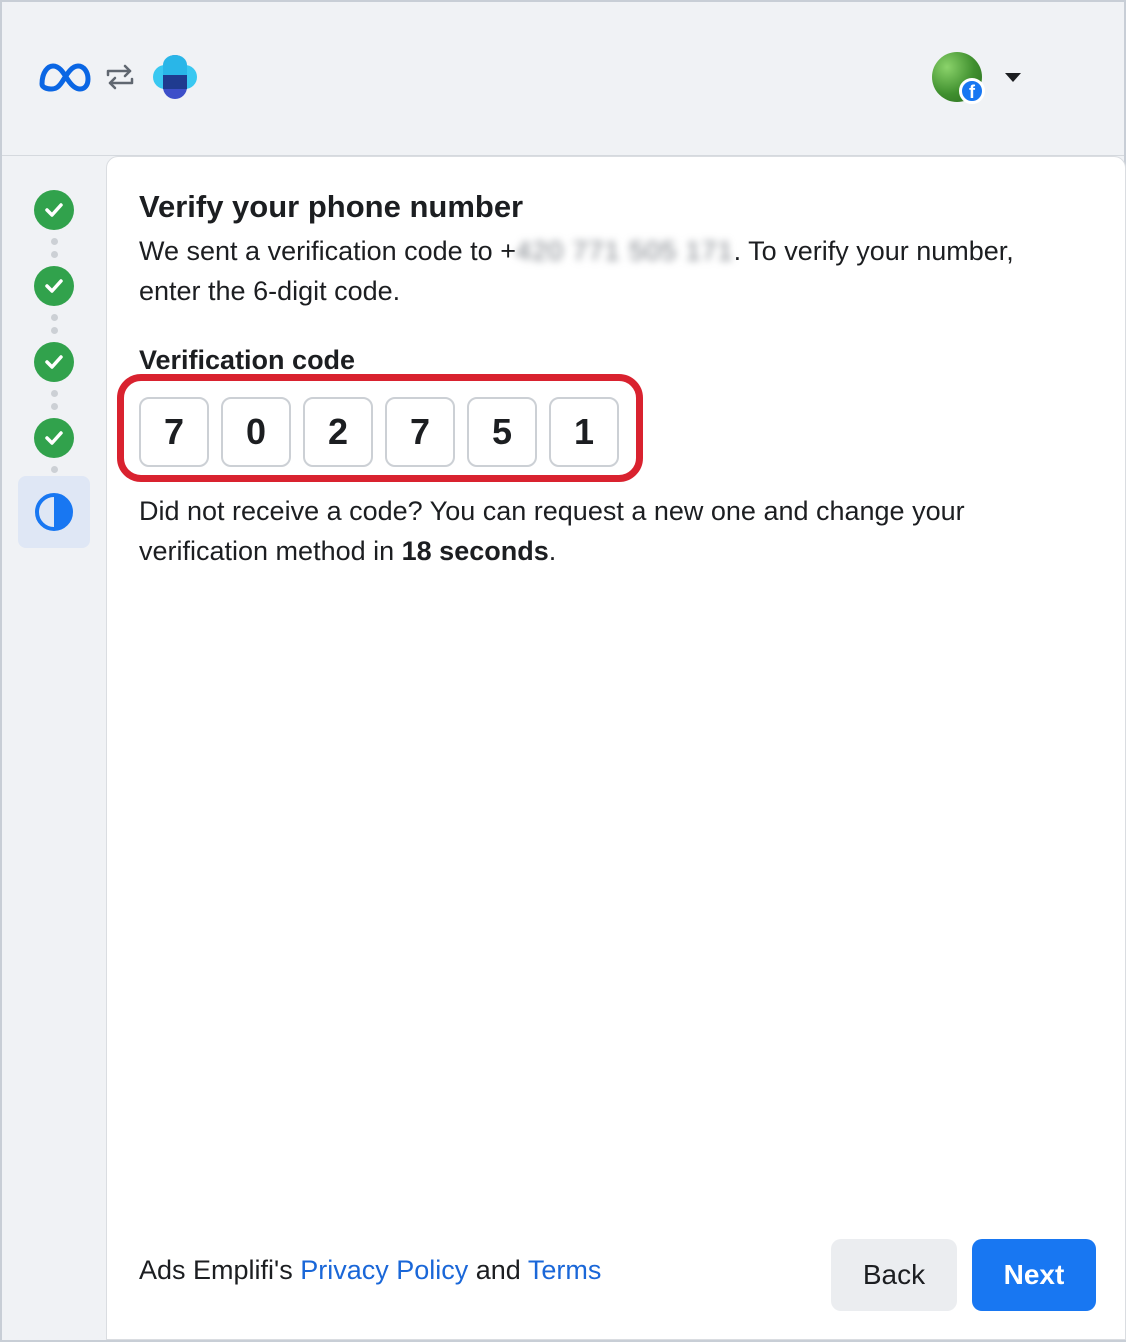  I want to click on avatar: f, so click(958, 78).